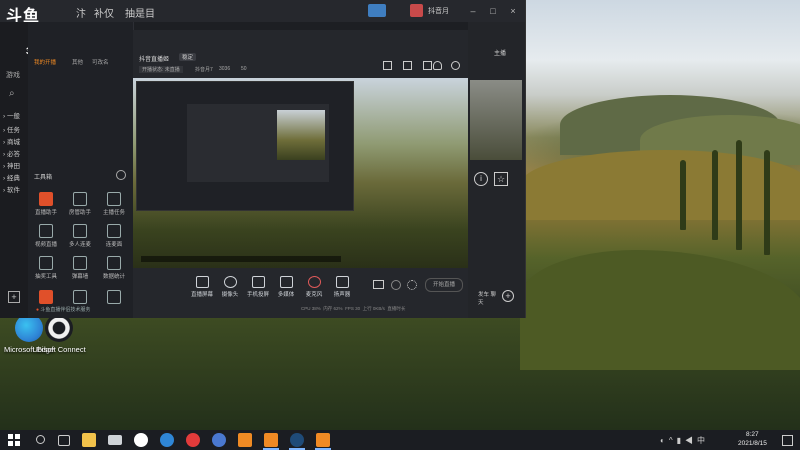 This screenshot has height=450, width=800. What do you see at coordinates (193, 440) in the screenshot?
I see `netease-music-icon` at bounding box center [193, 440].